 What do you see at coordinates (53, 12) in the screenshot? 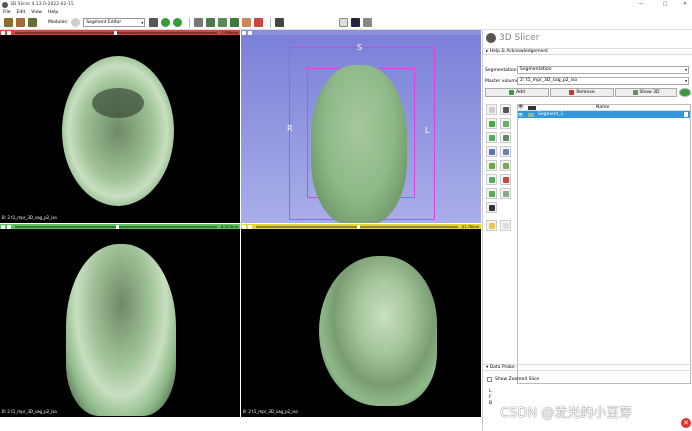
I see `menu-help: Help` at bounding box center [53, 12].